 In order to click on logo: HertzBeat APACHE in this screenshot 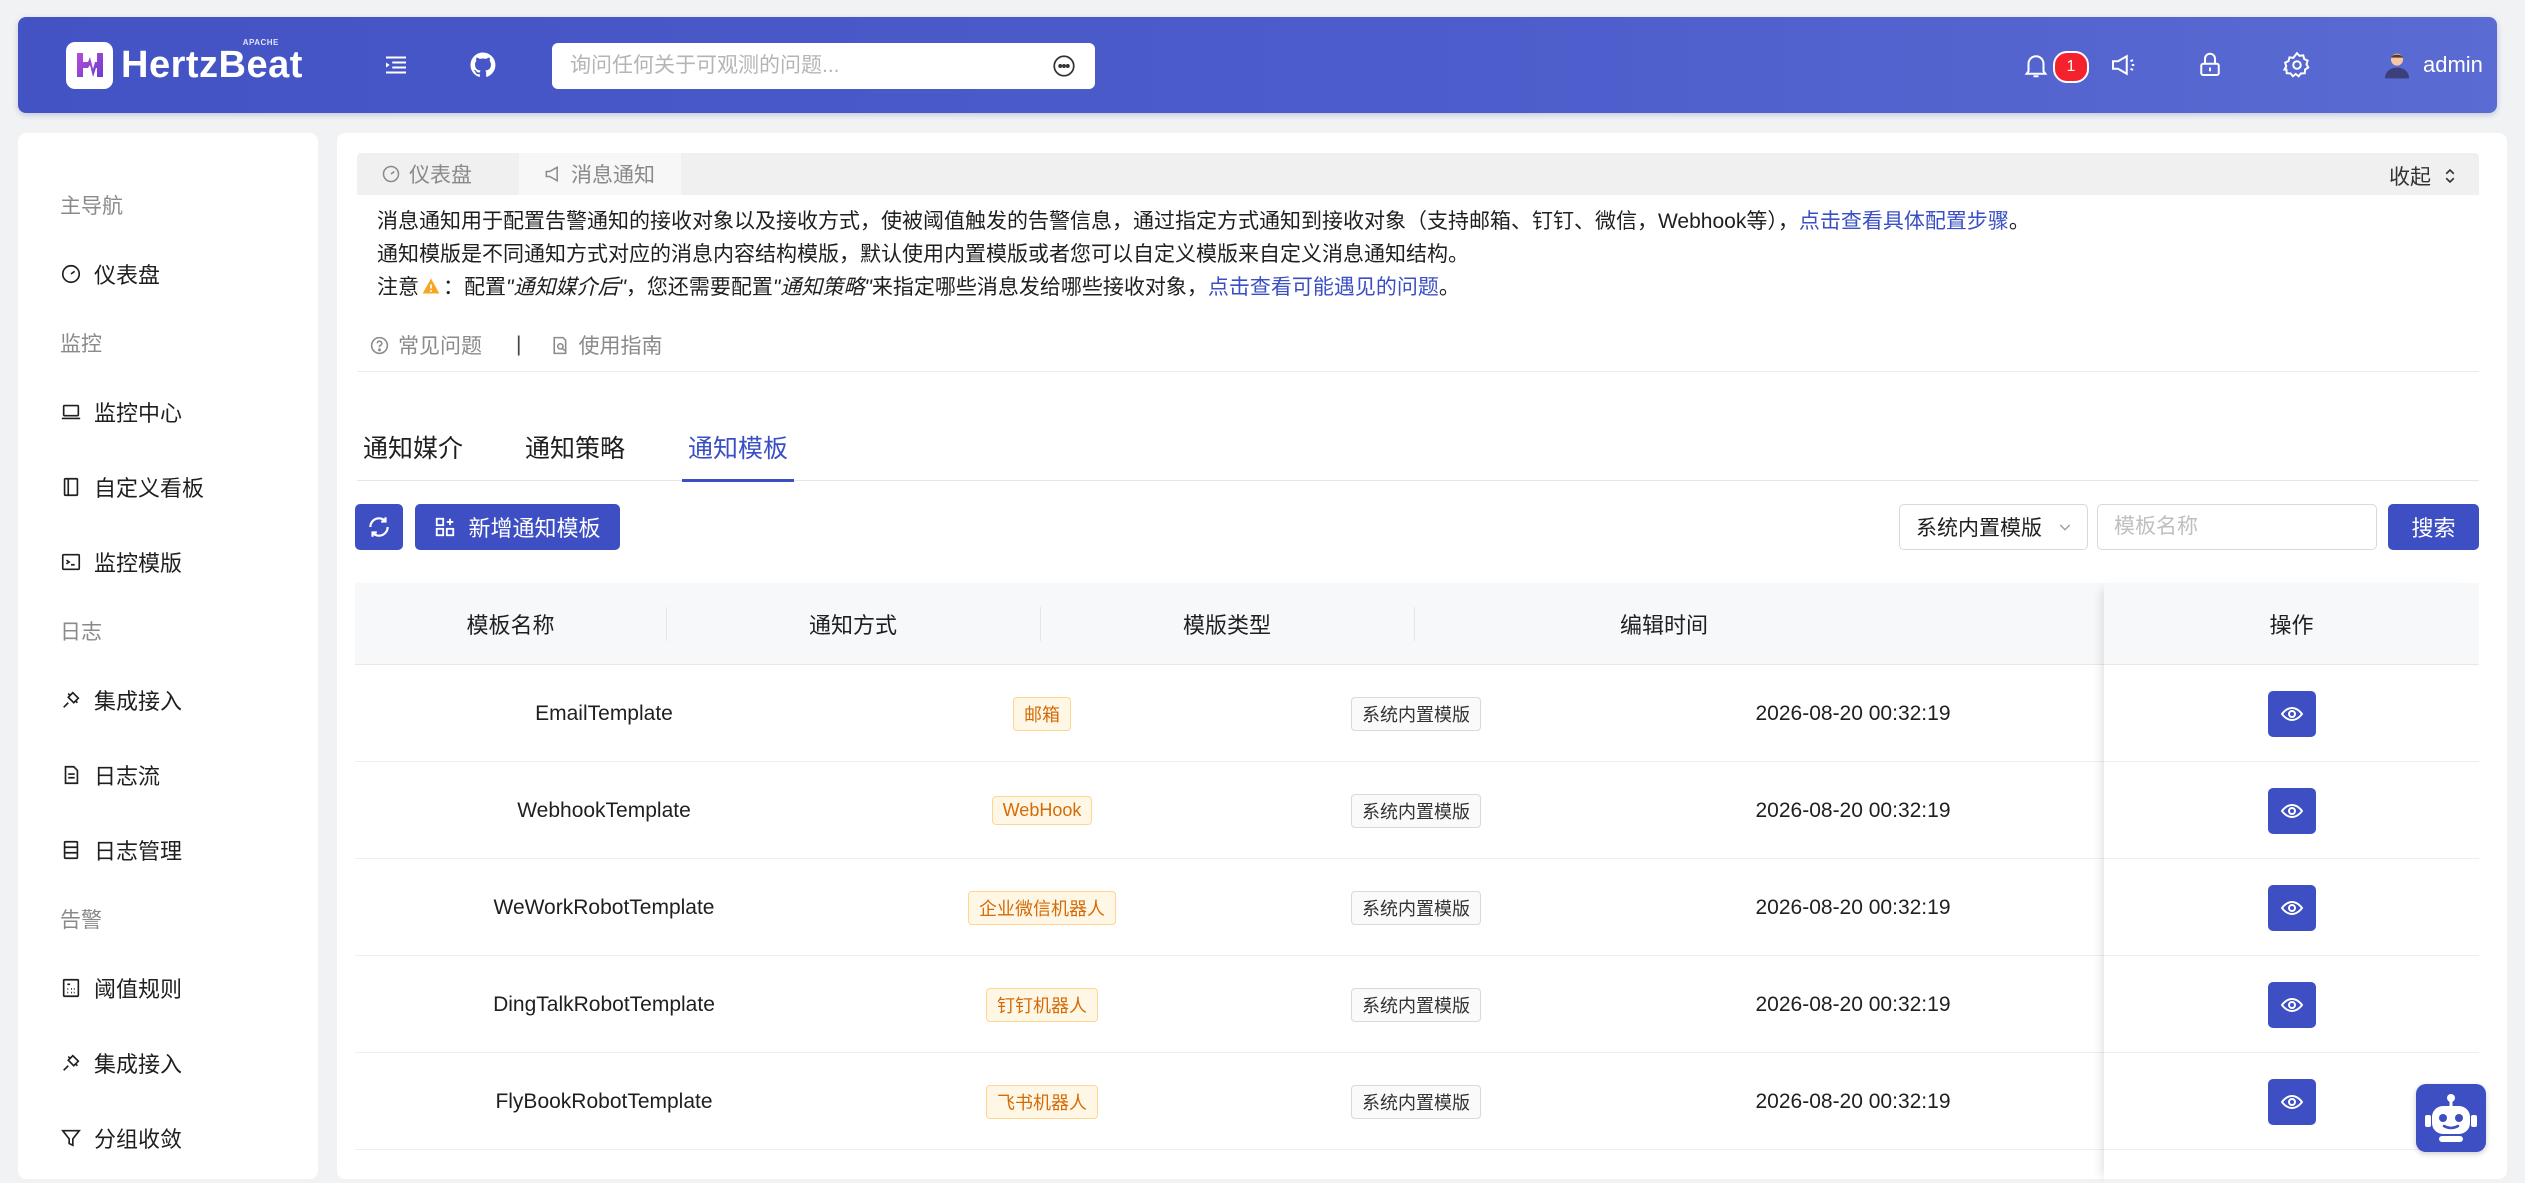, I will do `click(184, 63)`.